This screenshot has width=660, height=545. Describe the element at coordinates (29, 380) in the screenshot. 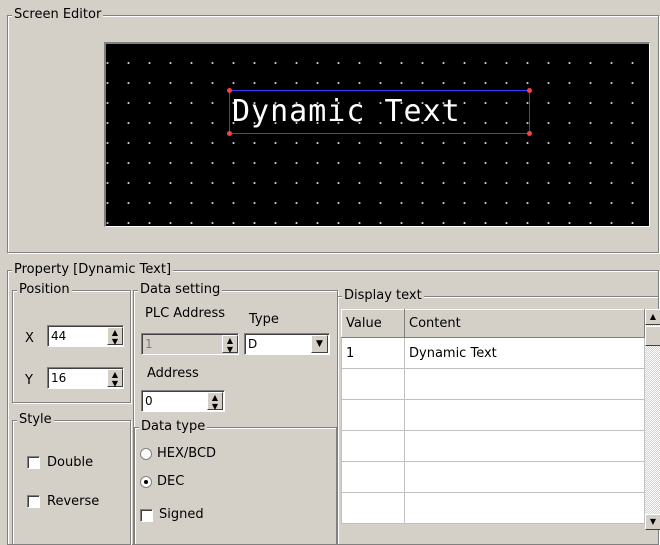

I see `y-label: Y` at that location.